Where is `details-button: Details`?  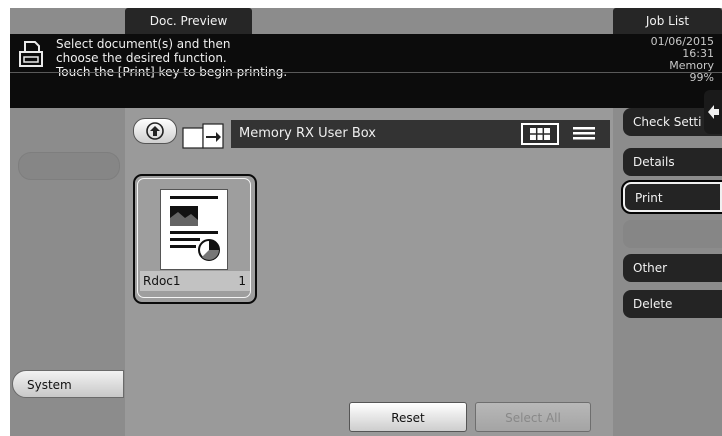 details-button: Details is located at coordinates (672, 162).